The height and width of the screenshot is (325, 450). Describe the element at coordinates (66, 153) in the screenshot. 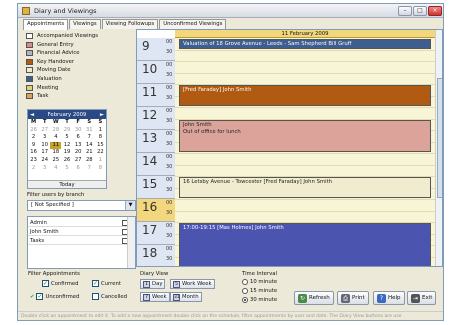

I see `calendar-day: 19` at that location.